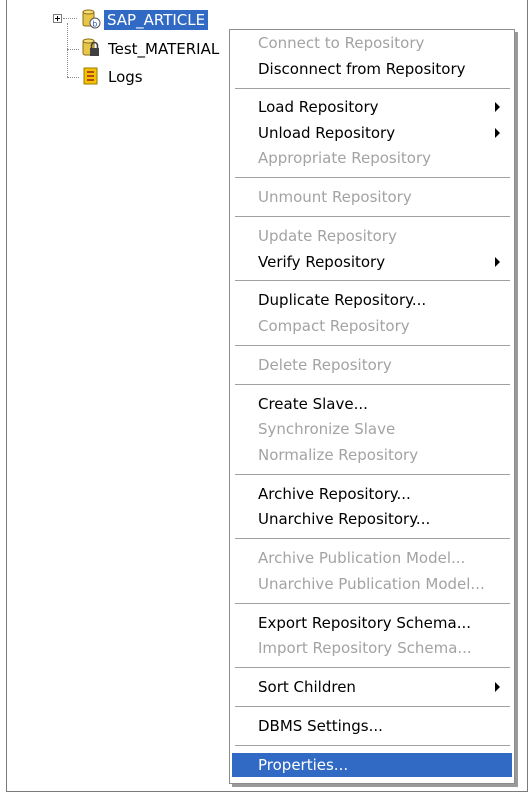 The height and width of the screenshot is (796, 532). Describe the element at coordinates (307, 687) in the screenshot. I see `menu-item-label: Sort Children` at that location.